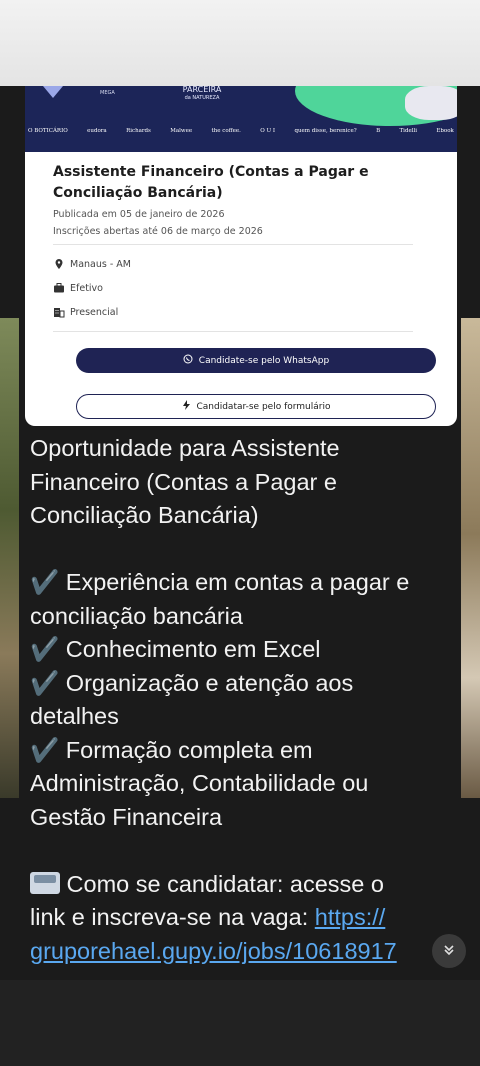 The width and height of the screenshot is (480, 1066). What do you see at coordinates (59, 288) in the screenshot?
I see `briefcase-icon` at bounding box center [59, 288].